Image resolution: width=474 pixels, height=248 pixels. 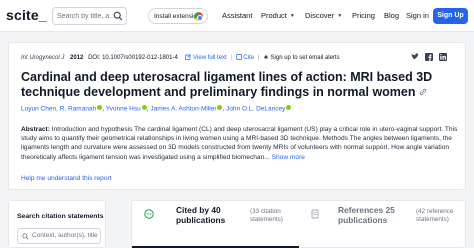 I want to click on view-full-text-link: View full text, so click(x=210, y=58).